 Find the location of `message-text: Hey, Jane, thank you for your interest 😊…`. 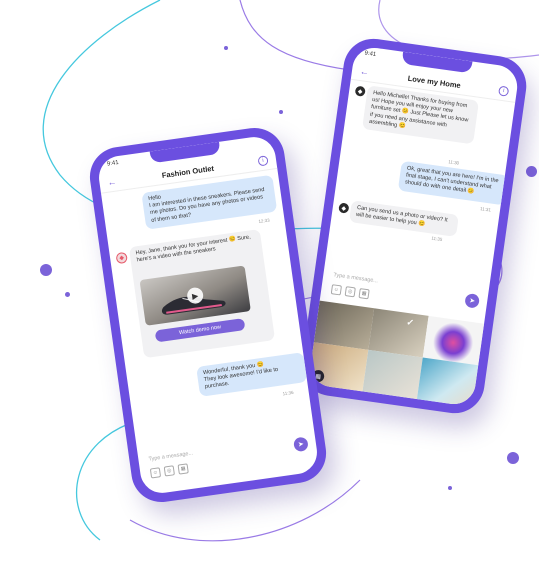

message-text: Hey, Jane, thank you for your interest 😊… is located at coordinates (193, 249).